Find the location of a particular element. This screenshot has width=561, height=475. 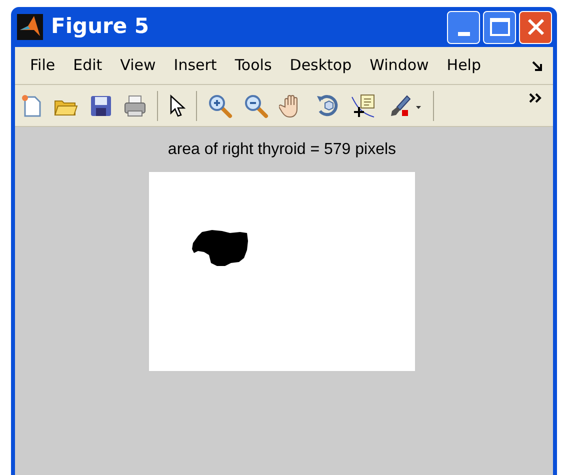

menu-item: Help is located at coordinates (464, 65).